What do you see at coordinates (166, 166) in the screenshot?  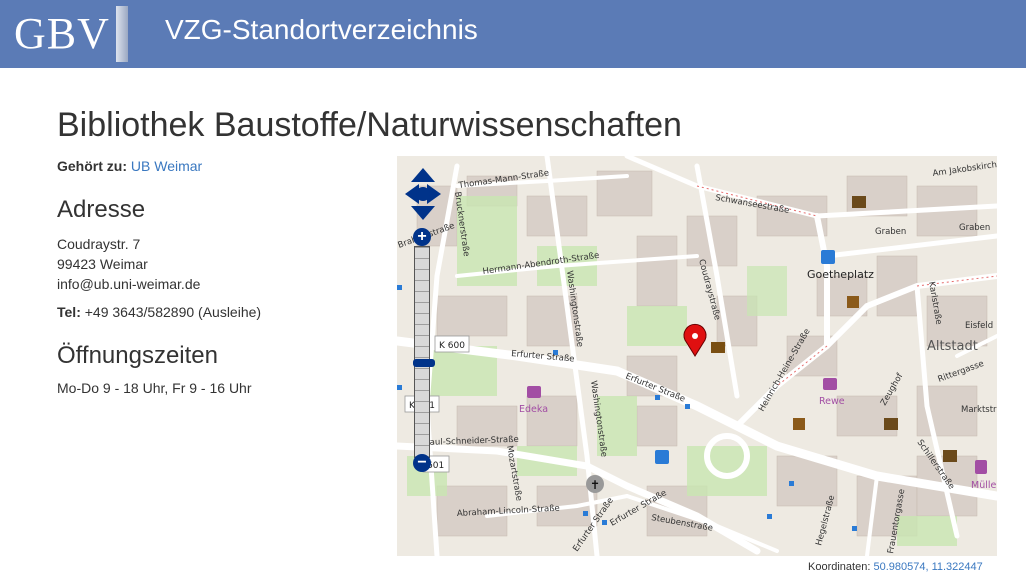 I see `parent-library-link: UB Weimar` at bounding box center [166, 166].